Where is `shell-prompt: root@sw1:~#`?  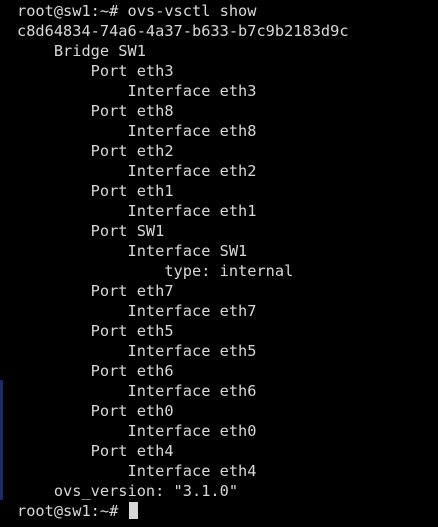
shell-prompt: root@sw1:~# is located at coordinates (72, 511).